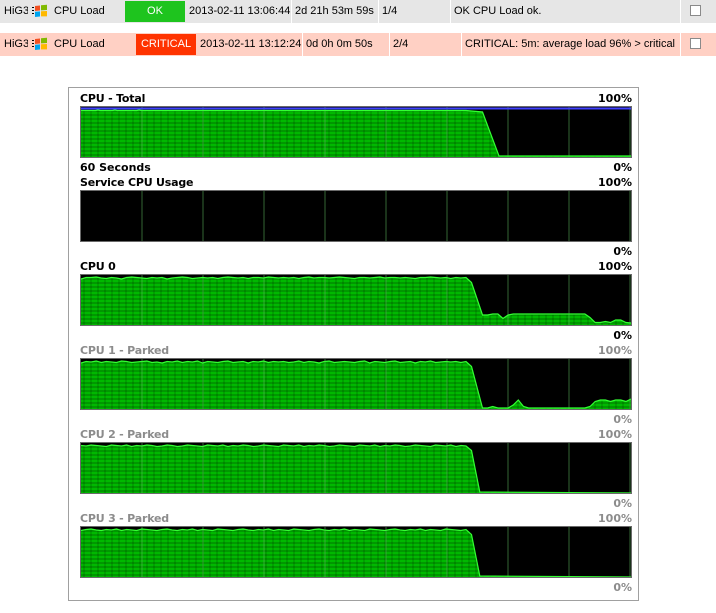 The height and width of the screenshot is (613, 716). What do you see at coordinates (336, 11) in the screenshot?
I see `duration: 2d 21h 53m 59s` at bounding box center [336, 11].